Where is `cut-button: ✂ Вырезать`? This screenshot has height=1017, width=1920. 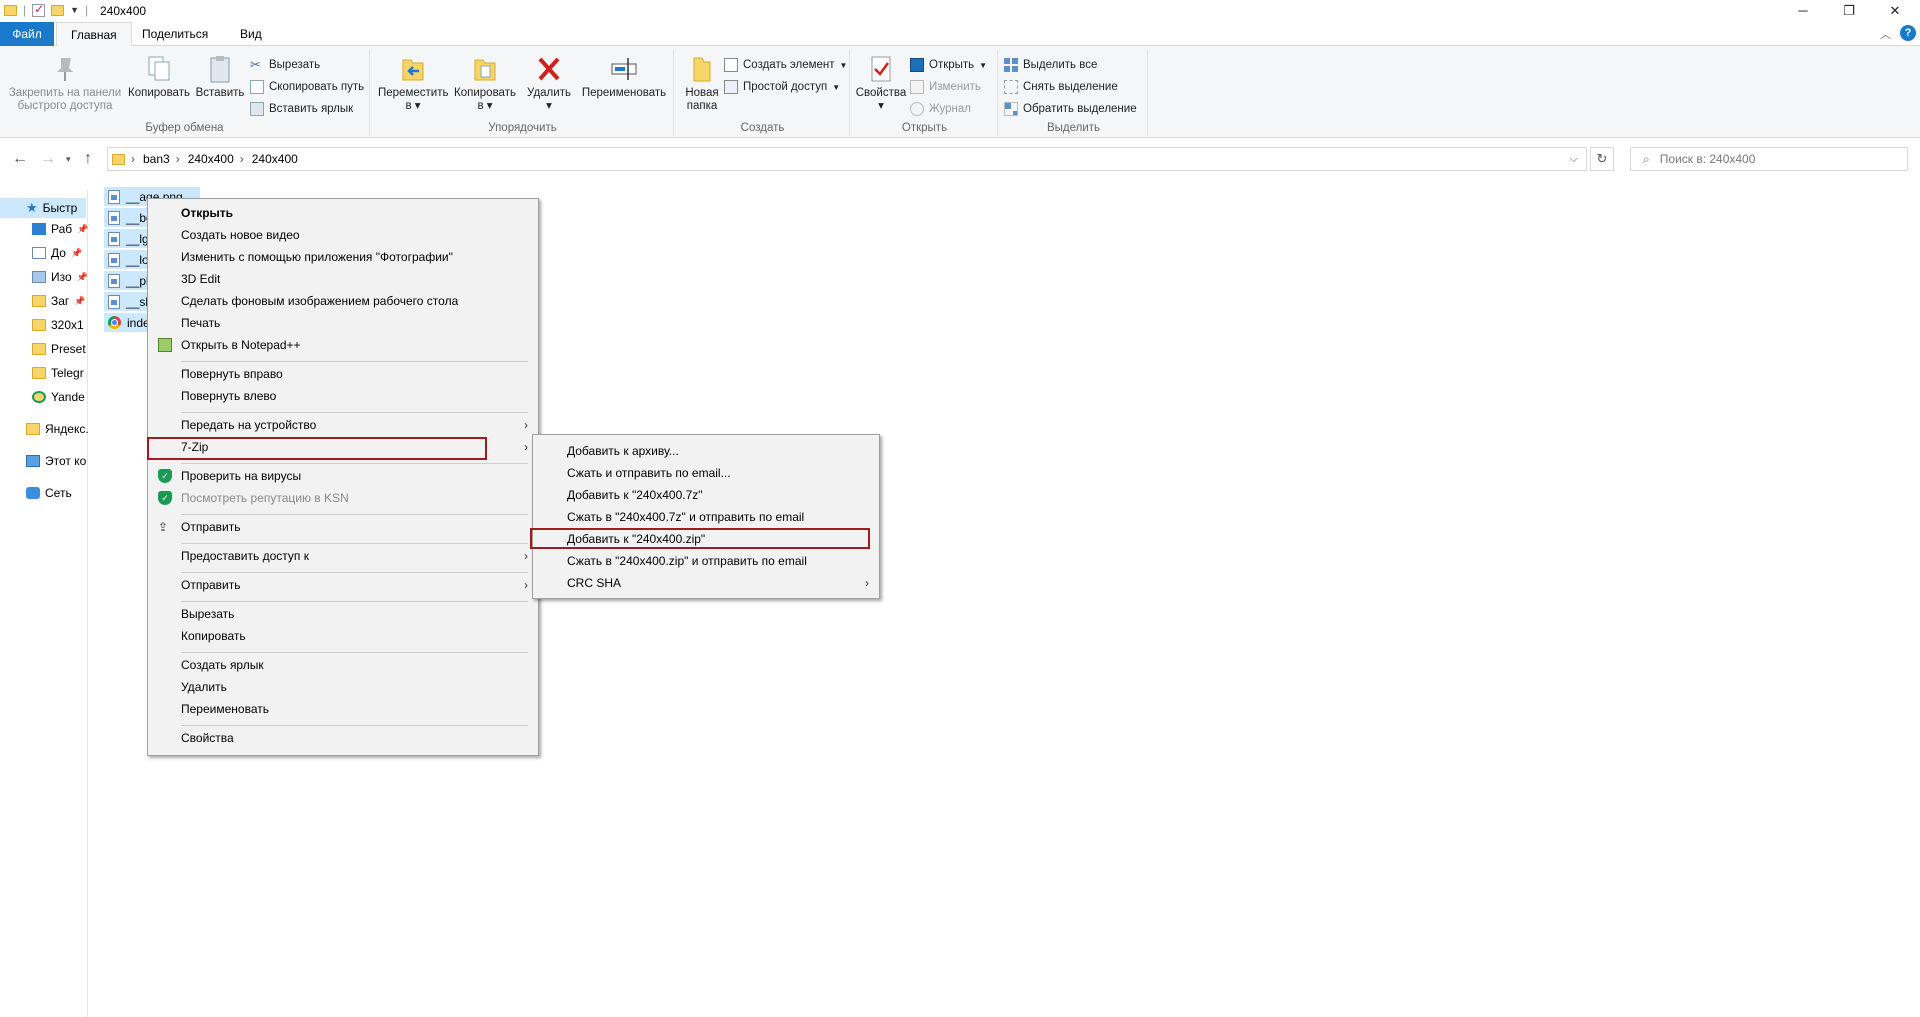 cut-button: ✂ Вырезать is located at coordinates (285, 65).